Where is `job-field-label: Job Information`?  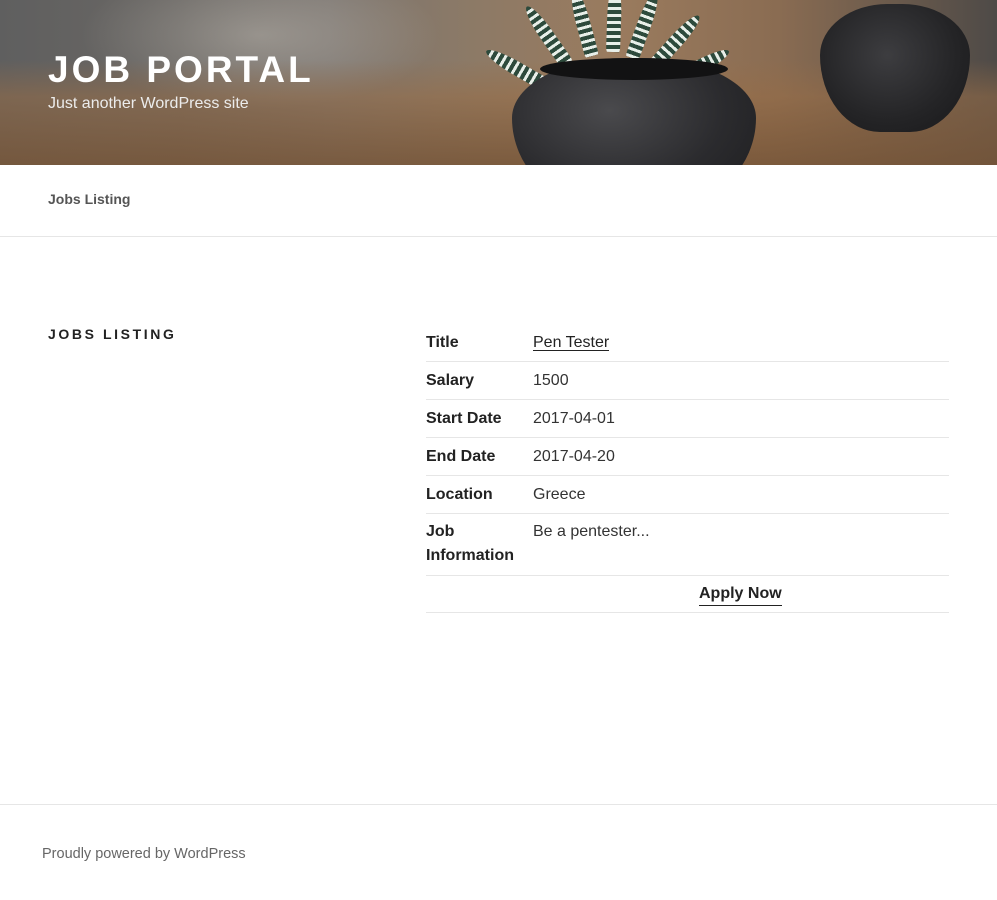
job-field-label: Job Information is located at coordinates (479, 544).